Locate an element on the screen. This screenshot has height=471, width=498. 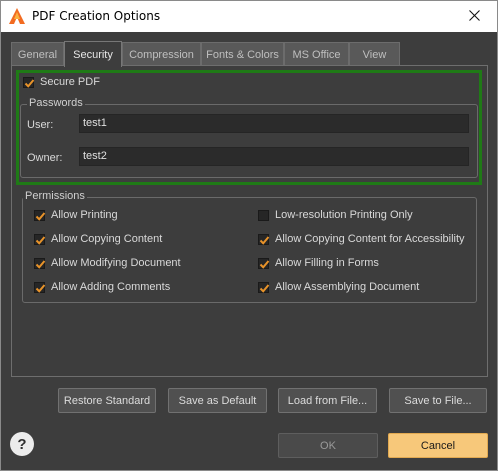
permissions-title: Permissions is located at coordinates (55, 196).